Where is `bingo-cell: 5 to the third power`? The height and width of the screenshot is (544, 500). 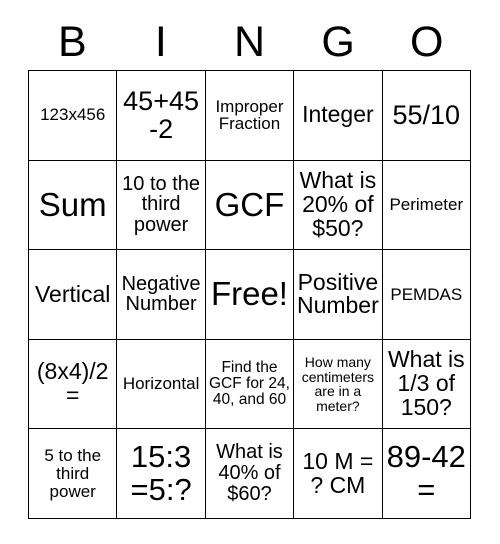 bingo-cell: 5 to the third power is located at coordinates (72, 473).